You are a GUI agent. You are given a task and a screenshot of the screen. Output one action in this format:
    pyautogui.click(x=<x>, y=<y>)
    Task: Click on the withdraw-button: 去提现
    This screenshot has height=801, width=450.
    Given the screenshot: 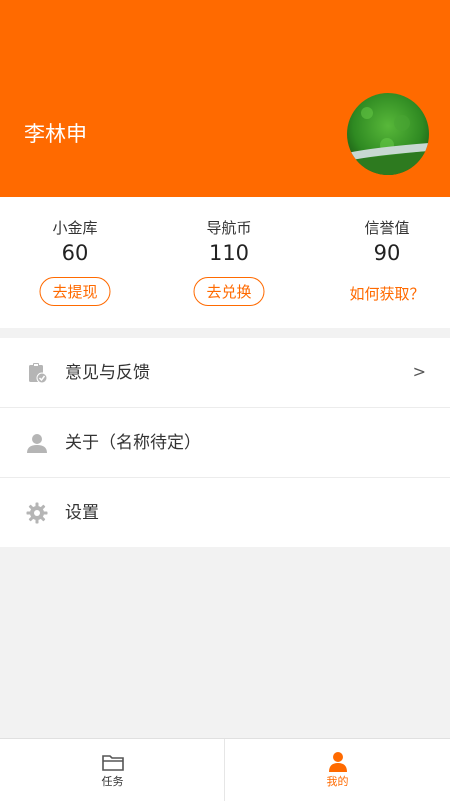 What is the action you would take?
    pyautogui.click(x=75, y=291)
    